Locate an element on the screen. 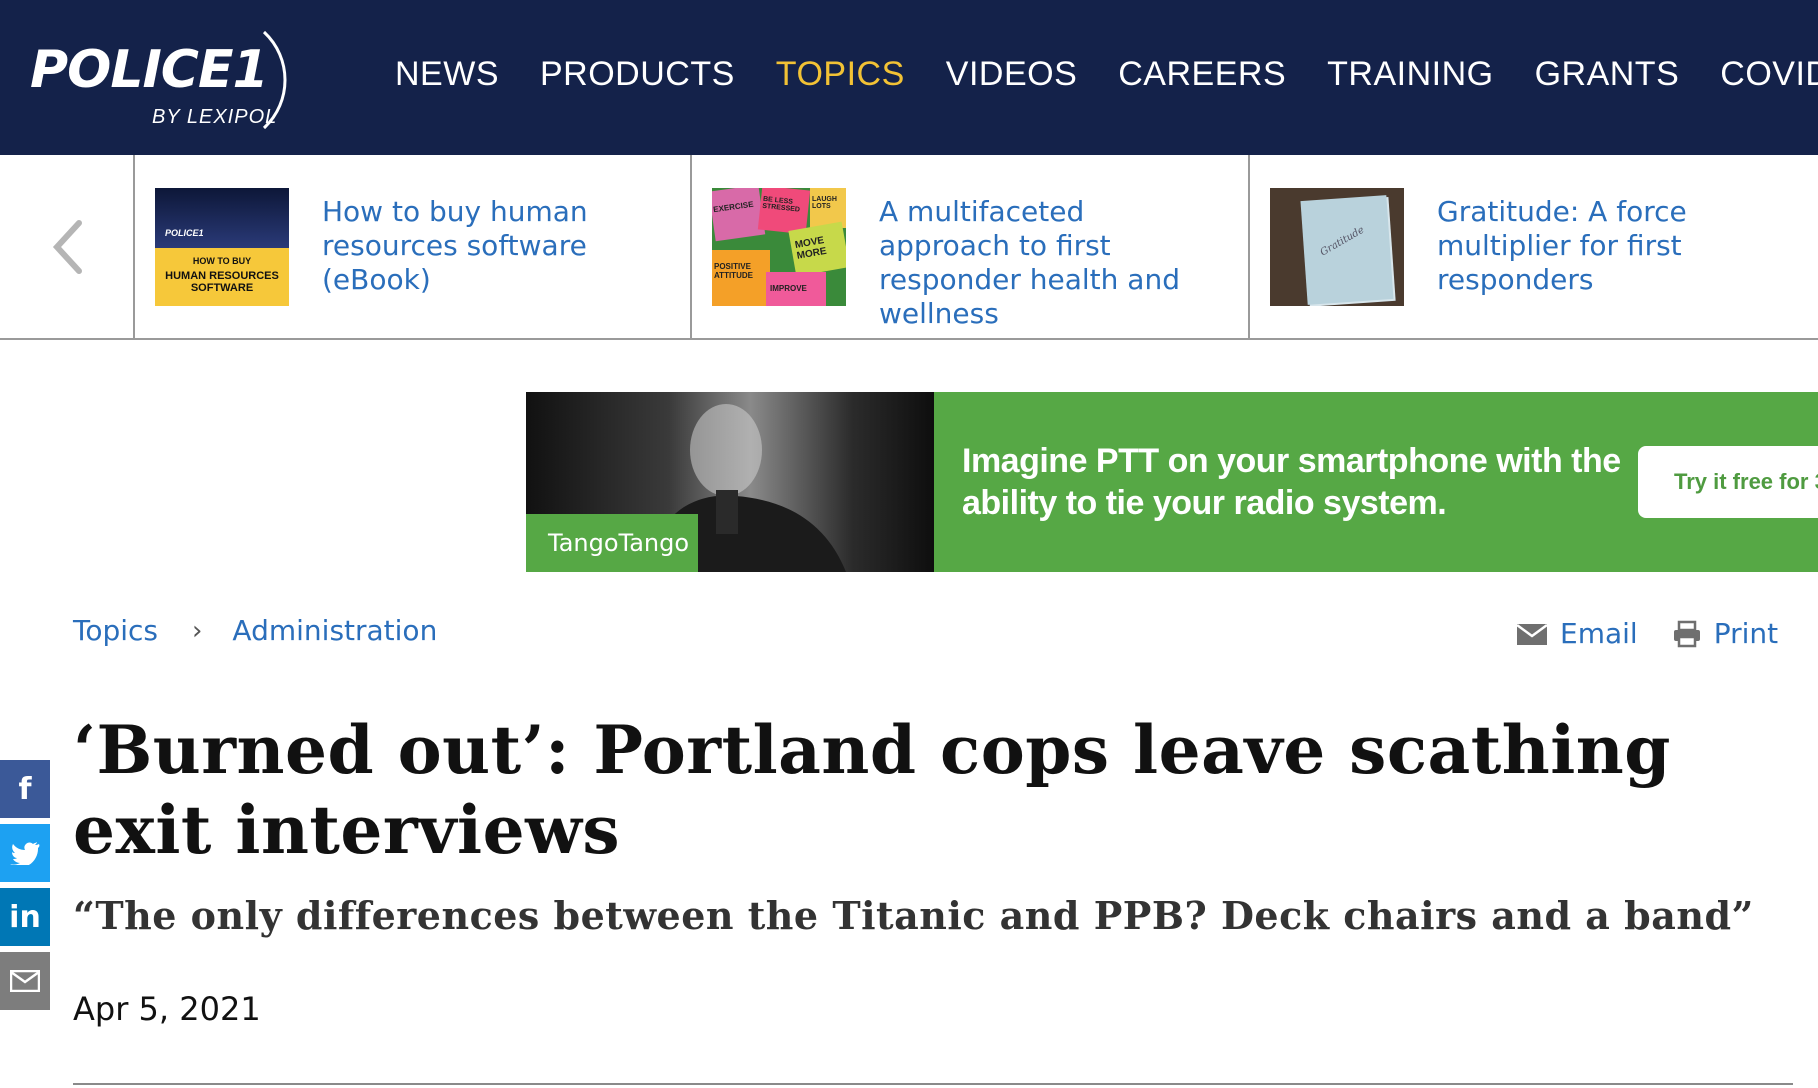 Image resolution: width=1818 pixels, height=1088 pixels. police1-logo: POLICE1 BY LEXIPOL is located at coordinates (168, 80).